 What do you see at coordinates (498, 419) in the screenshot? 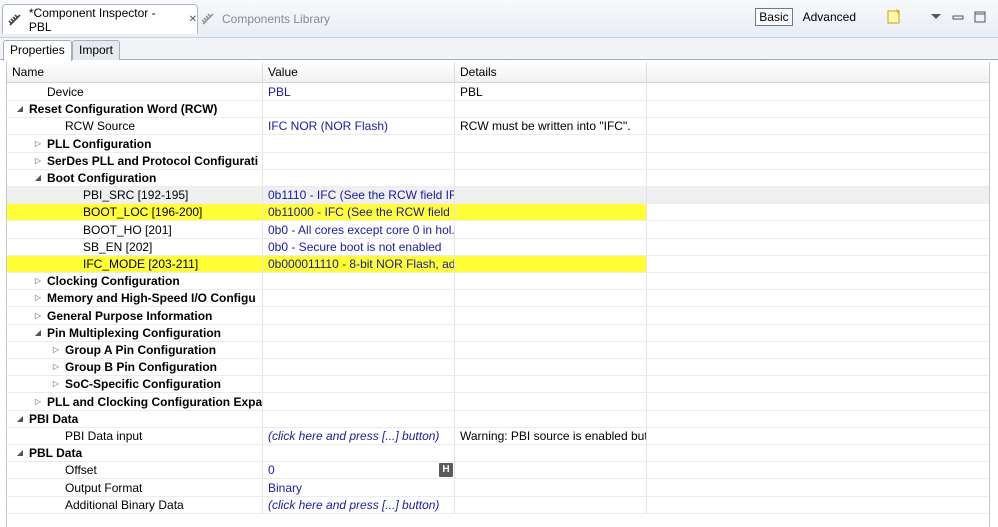
I see `table-row: ◢ PBI Data` at bounding box center [498, 419].